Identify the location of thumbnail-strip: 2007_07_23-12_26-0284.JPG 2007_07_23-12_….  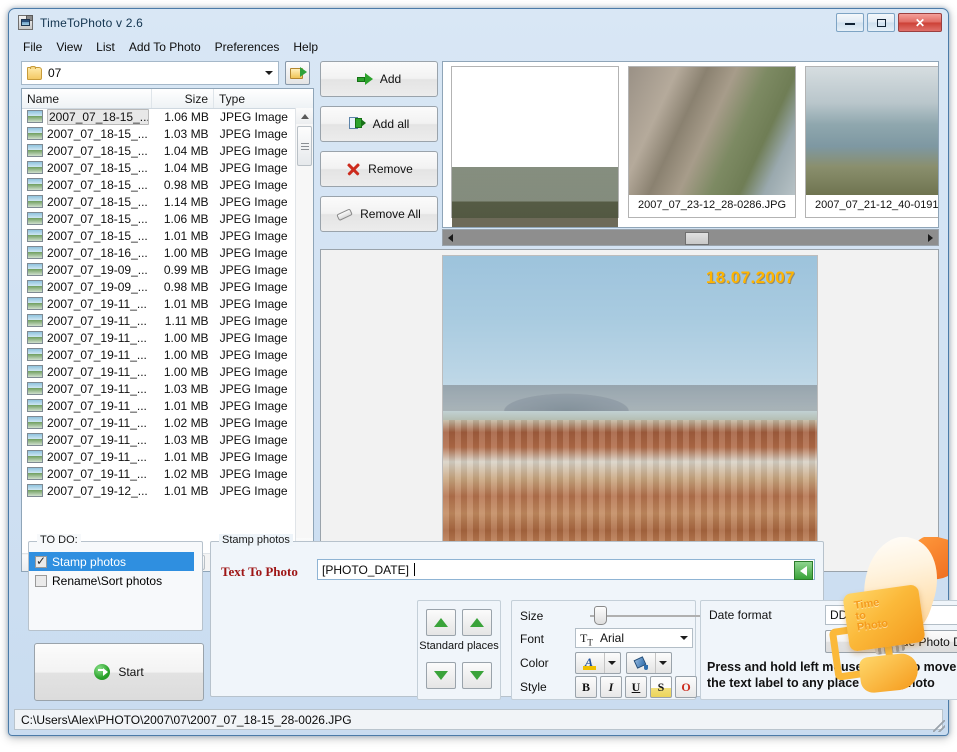
(690, 144).